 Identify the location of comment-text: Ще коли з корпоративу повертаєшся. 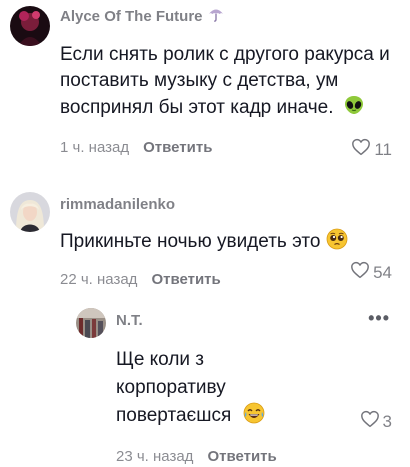
(201, 389).